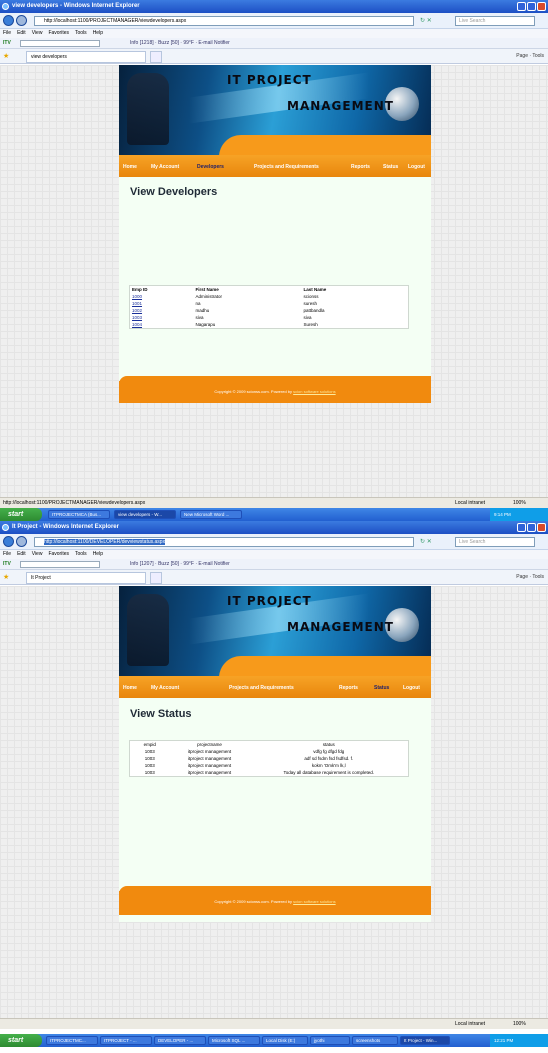 The height and width of the screenshot is (1053, 548). Describe the element at coordinates (274, 577) in the screenshot. I see `tab-row: ★ It Project Page · Tools` at that location.